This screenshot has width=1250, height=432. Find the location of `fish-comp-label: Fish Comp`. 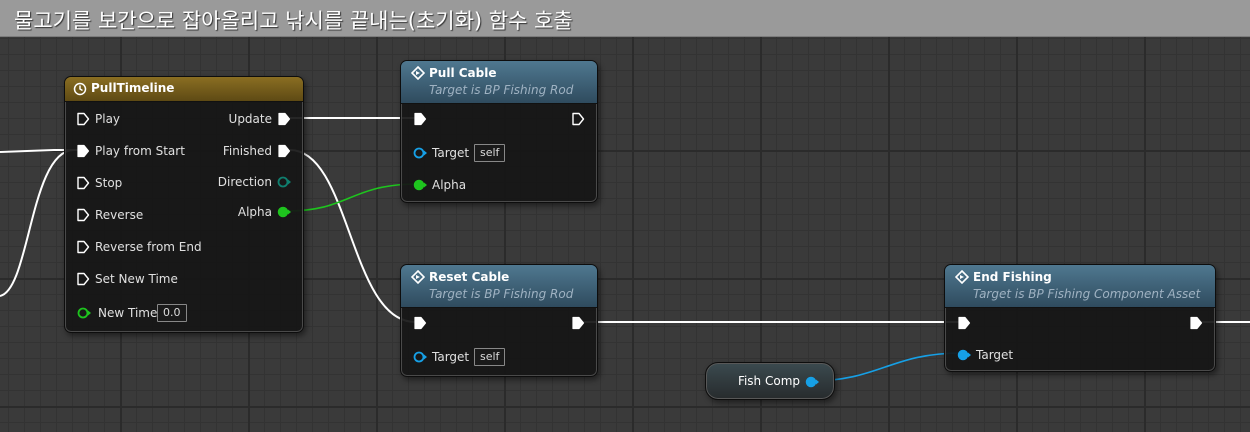

fish-comp-label: Fish Comp is located at coordinates (768, 381).